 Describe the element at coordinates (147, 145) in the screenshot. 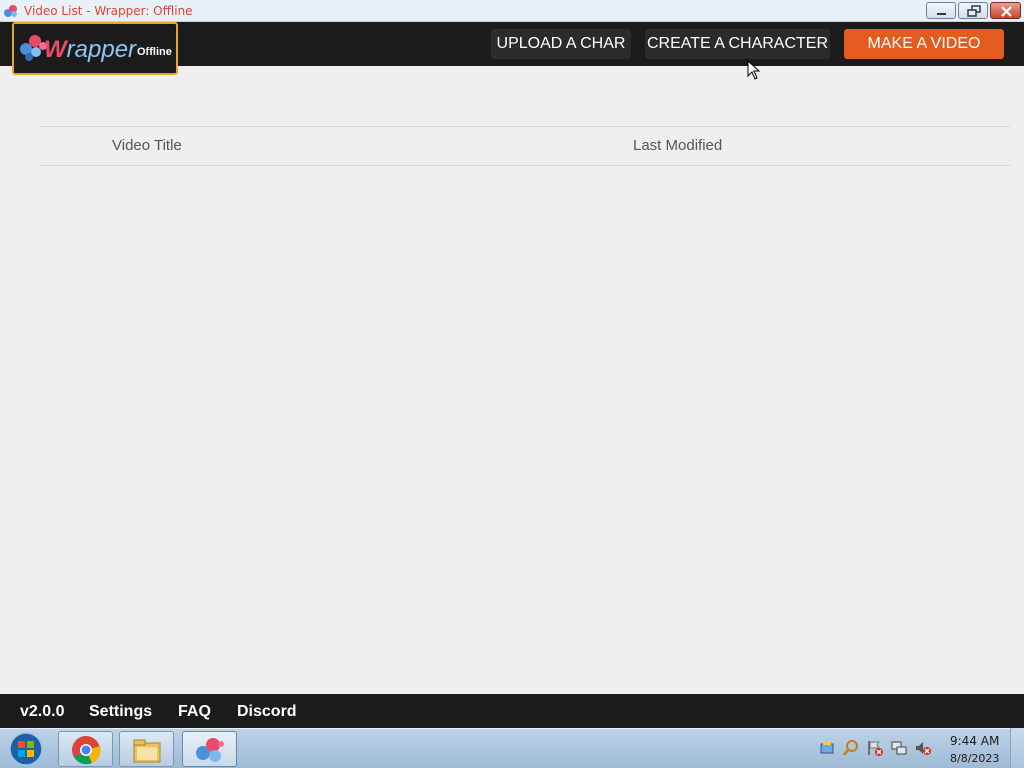

I see `column-video-title: Video Title` at that location.